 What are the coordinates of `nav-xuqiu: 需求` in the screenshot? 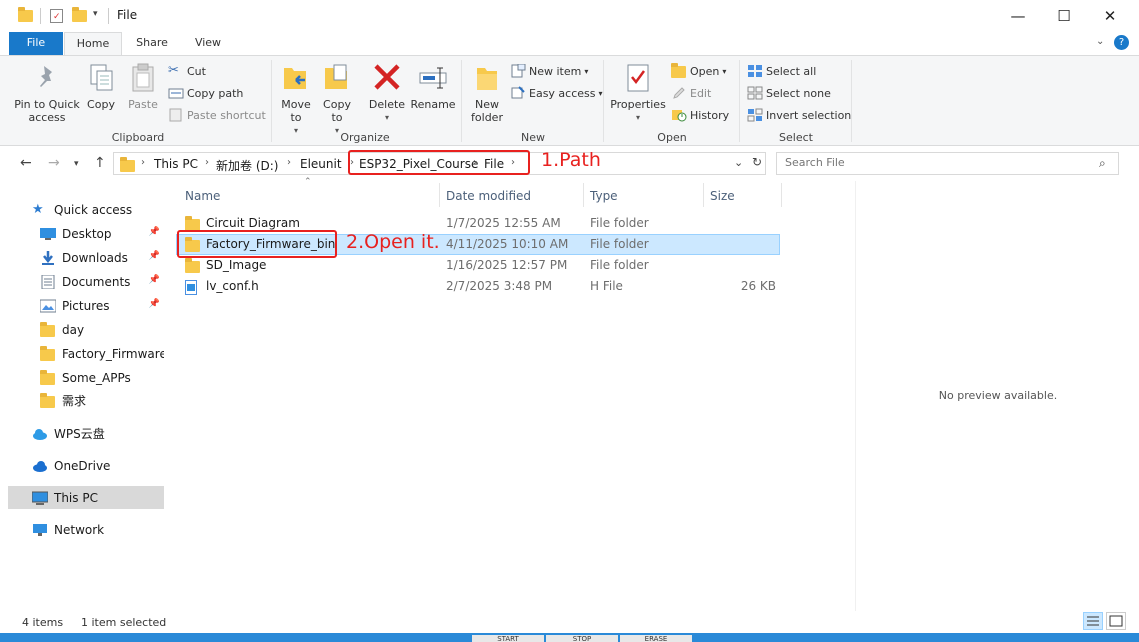 It's located at (86, 400).